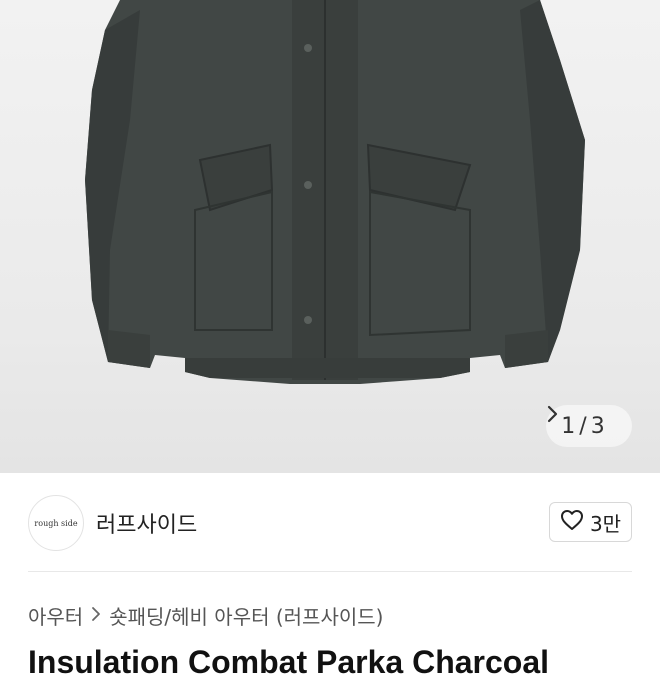  I want to click on shop-name: 러프사이드, so click(146, 523).